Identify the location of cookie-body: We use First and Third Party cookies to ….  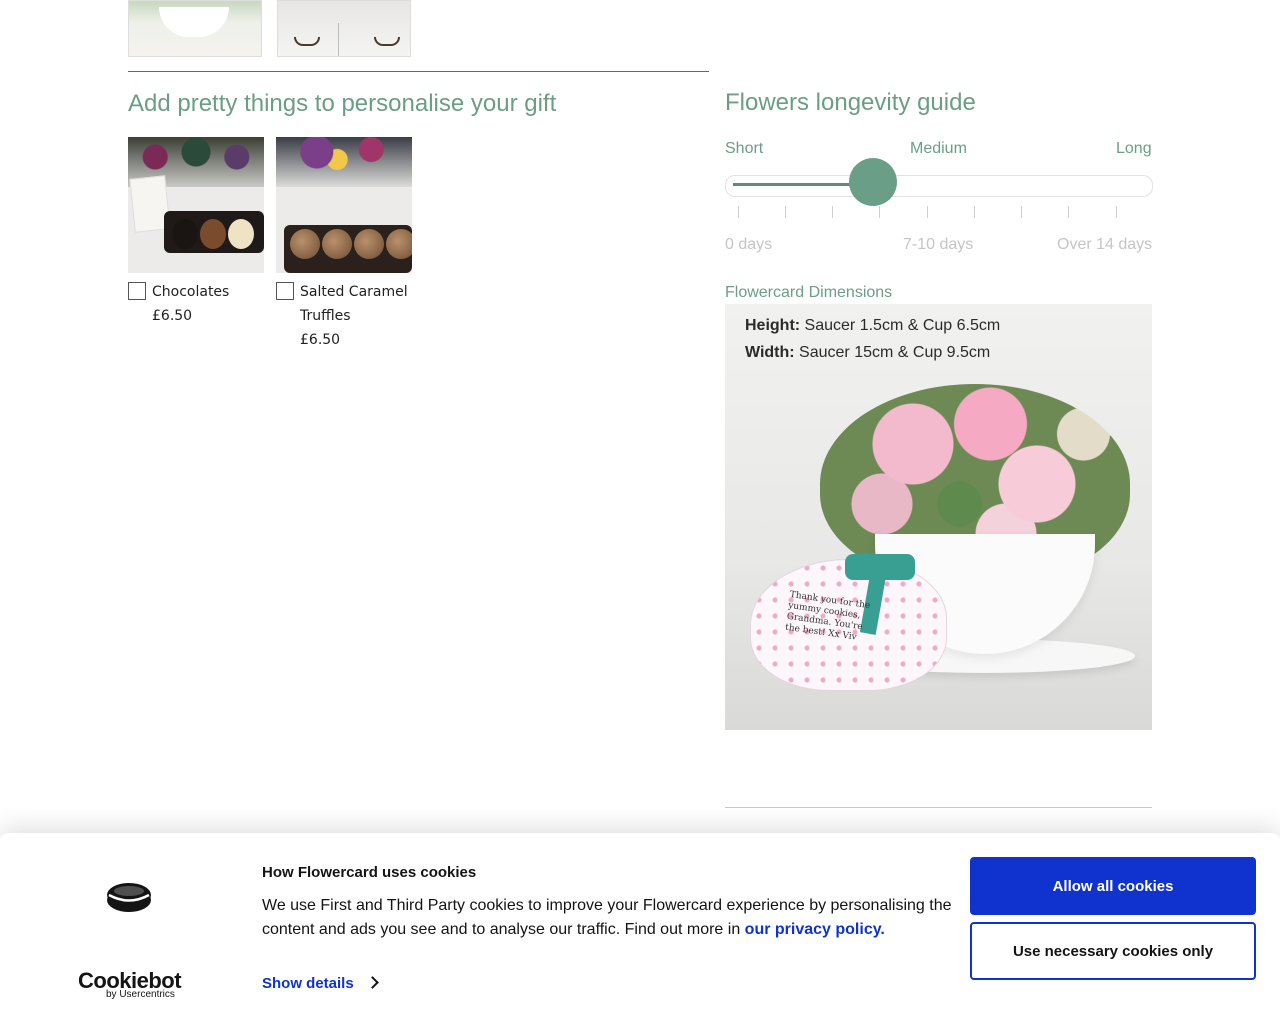
(607, 918).